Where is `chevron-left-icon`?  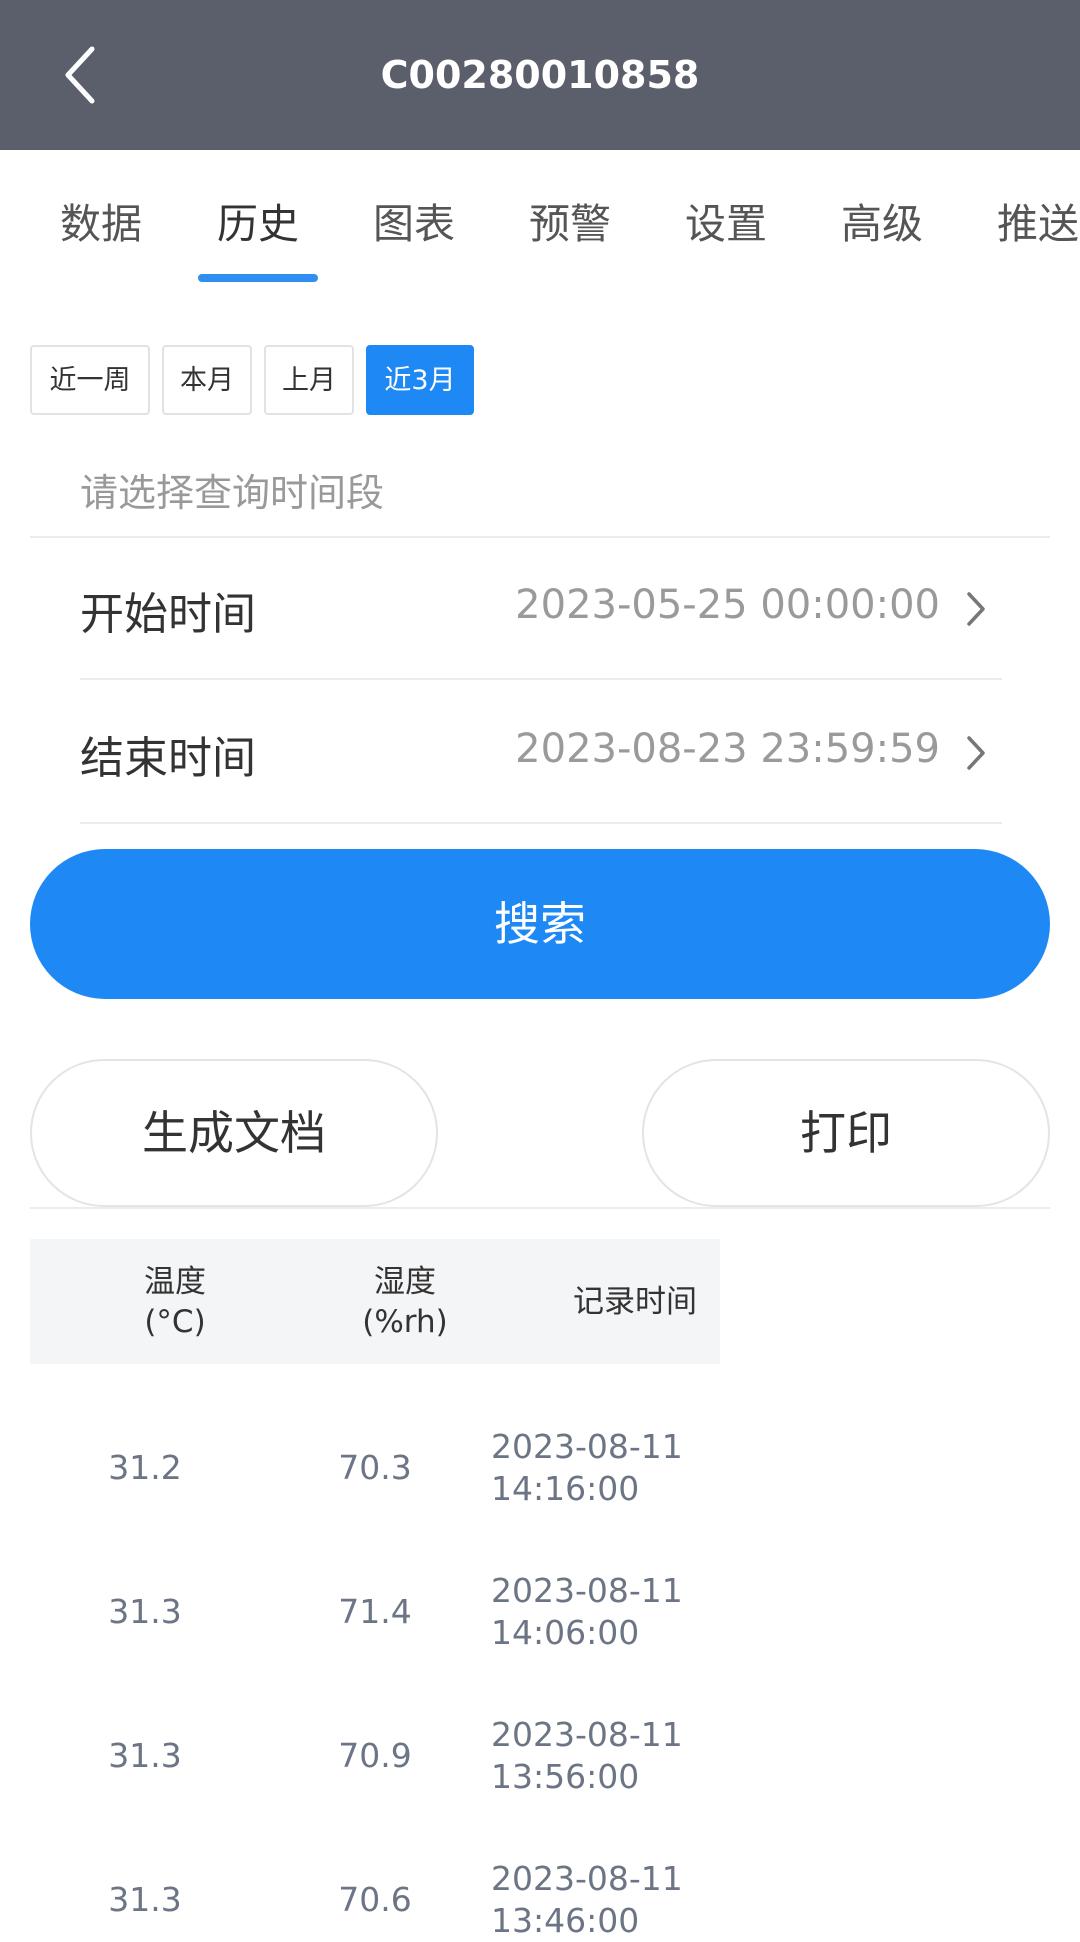
chevron-left-icon is located at coordinates (80, 75).